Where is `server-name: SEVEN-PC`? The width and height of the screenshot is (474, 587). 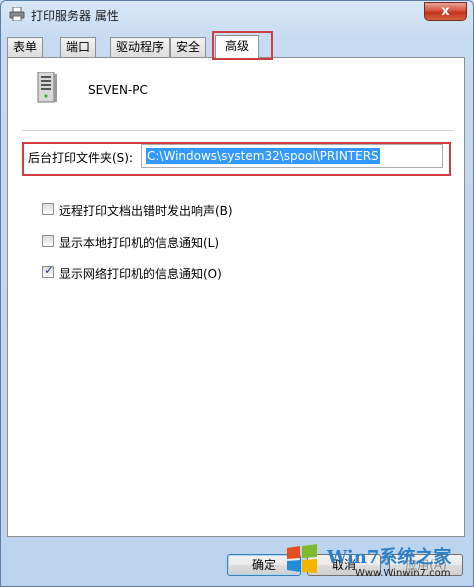 server-name: SEVEN-PC is located at coordinates (118, 90).